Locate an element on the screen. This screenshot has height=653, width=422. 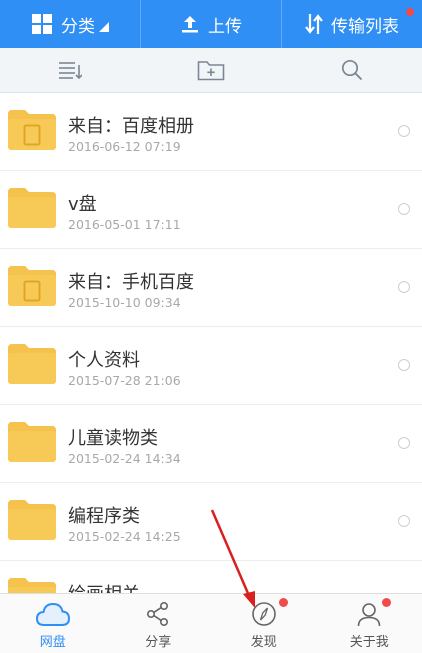
nav-discover: 发现 is located at coordinates (264, 623).